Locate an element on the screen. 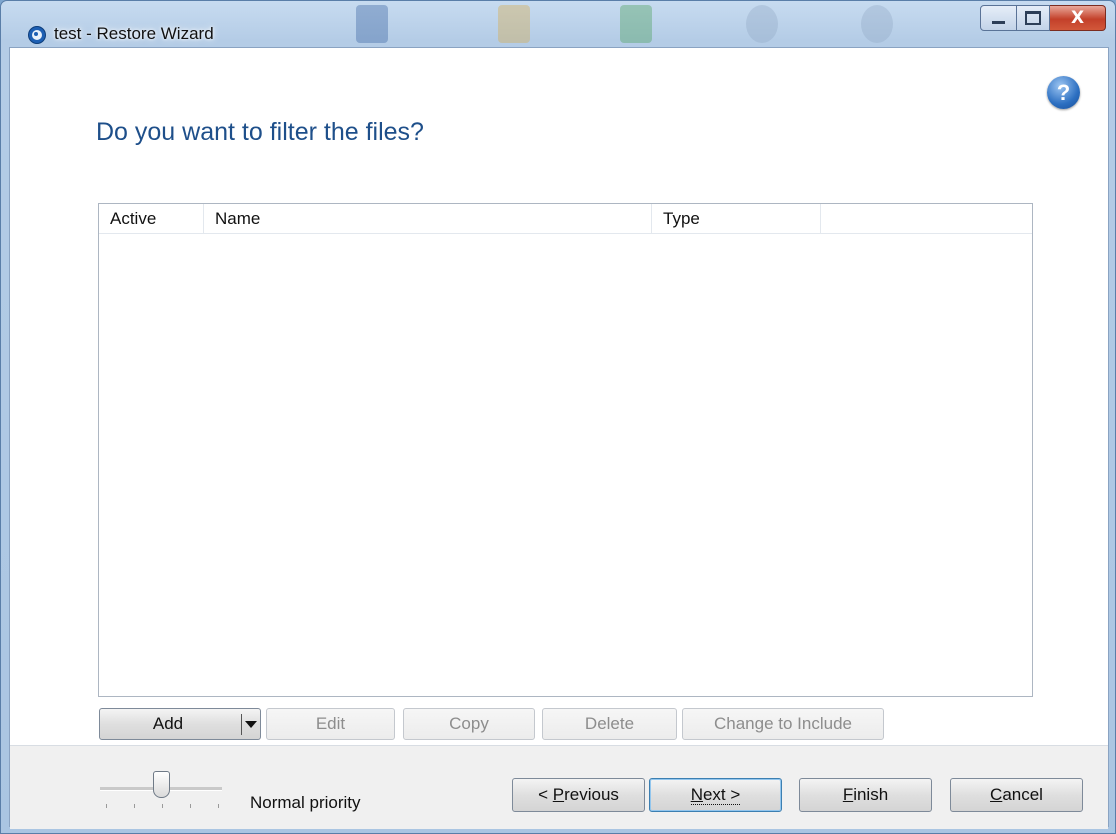 This screenshot has width=1116, height=834. next-button-mnemonic: N is located at coordinates (696, 794).